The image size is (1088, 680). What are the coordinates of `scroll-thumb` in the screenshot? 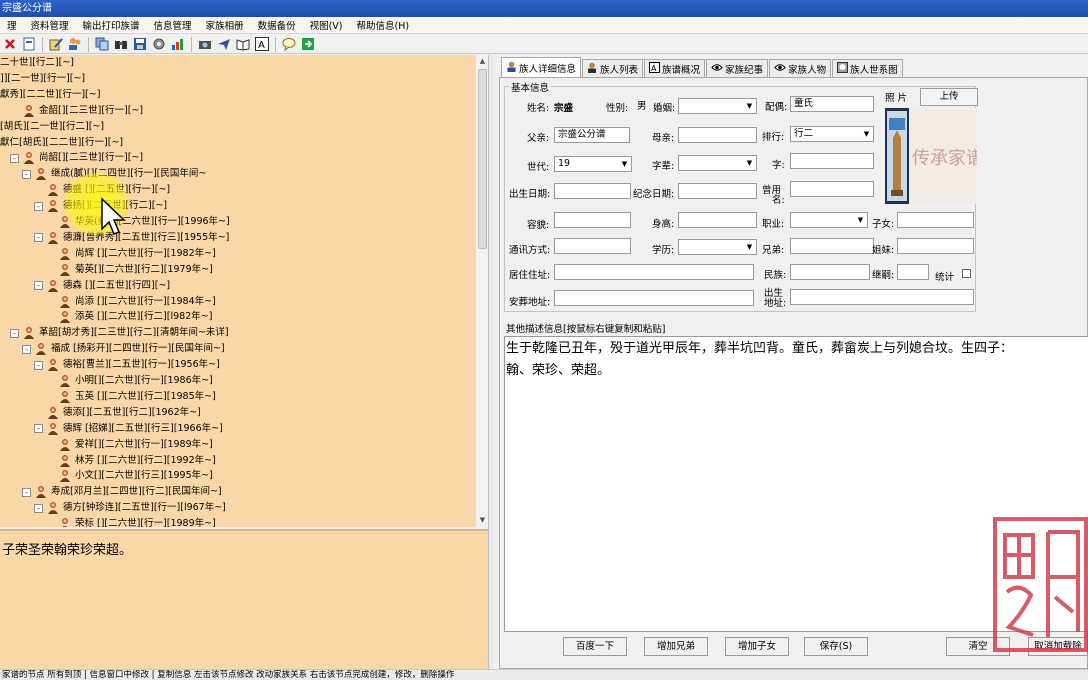 It's located at (482, 159).